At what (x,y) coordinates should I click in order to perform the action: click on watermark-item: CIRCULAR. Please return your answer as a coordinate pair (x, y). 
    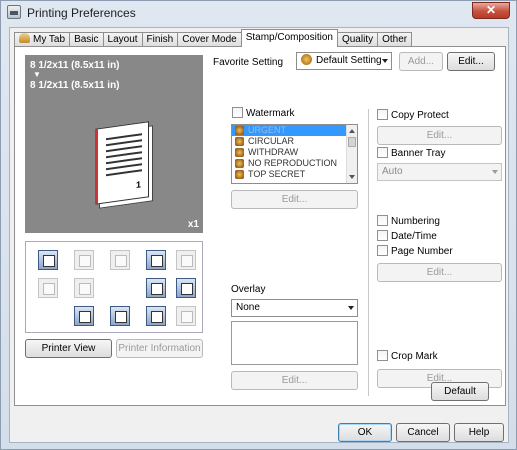
    Looking at the image, I should click on (294, 141).